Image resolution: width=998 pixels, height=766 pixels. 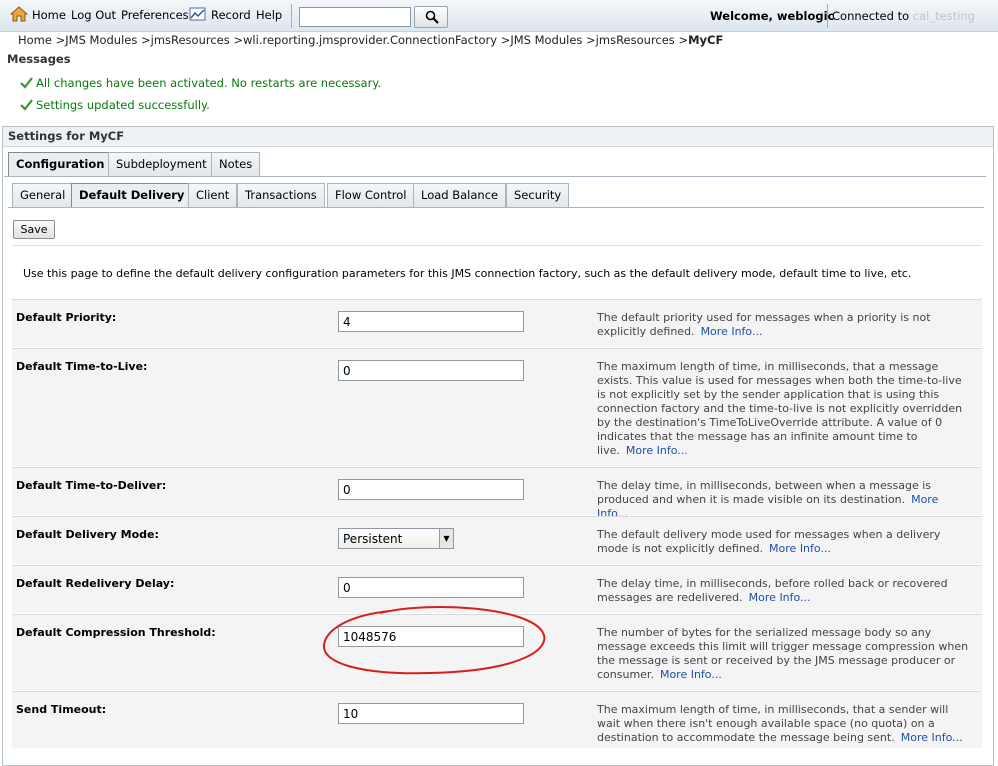 What do you see at coordinates (434, 640) in the screenshot?
I see `highlight-ellipse` at bounding box center [434, 640].